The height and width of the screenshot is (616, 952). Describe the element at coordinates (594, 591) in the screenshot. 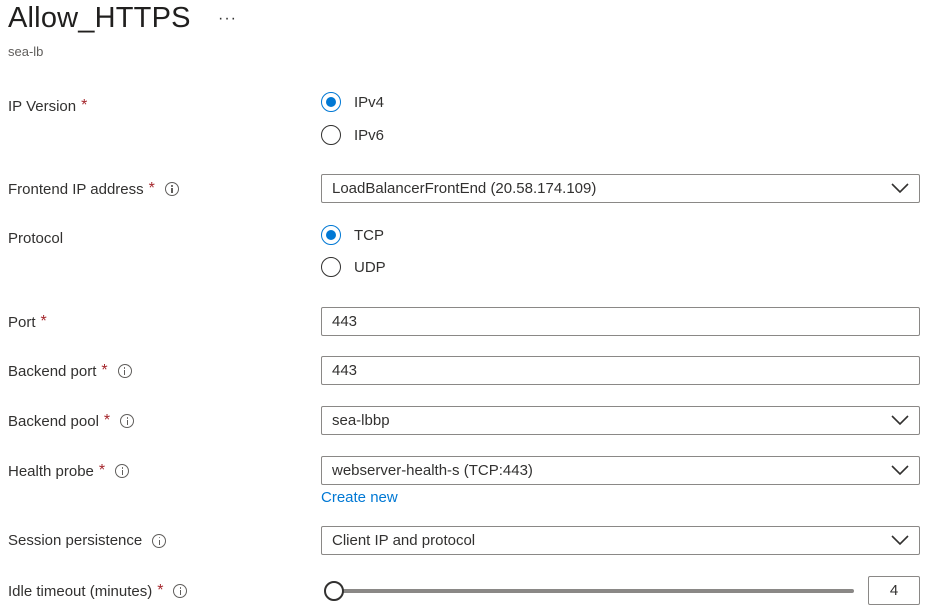

I see `idle-timeout-slider-track` at that location.